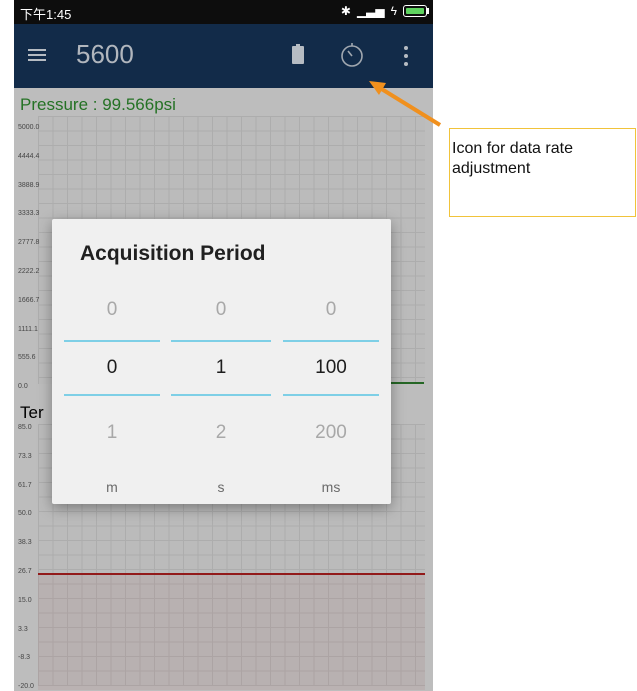 Image resolution: width=637 pixels, height=691 pixels. Describe the element at coordinates (416, 11) in the screenshot. I see `battery-icon` at that location.